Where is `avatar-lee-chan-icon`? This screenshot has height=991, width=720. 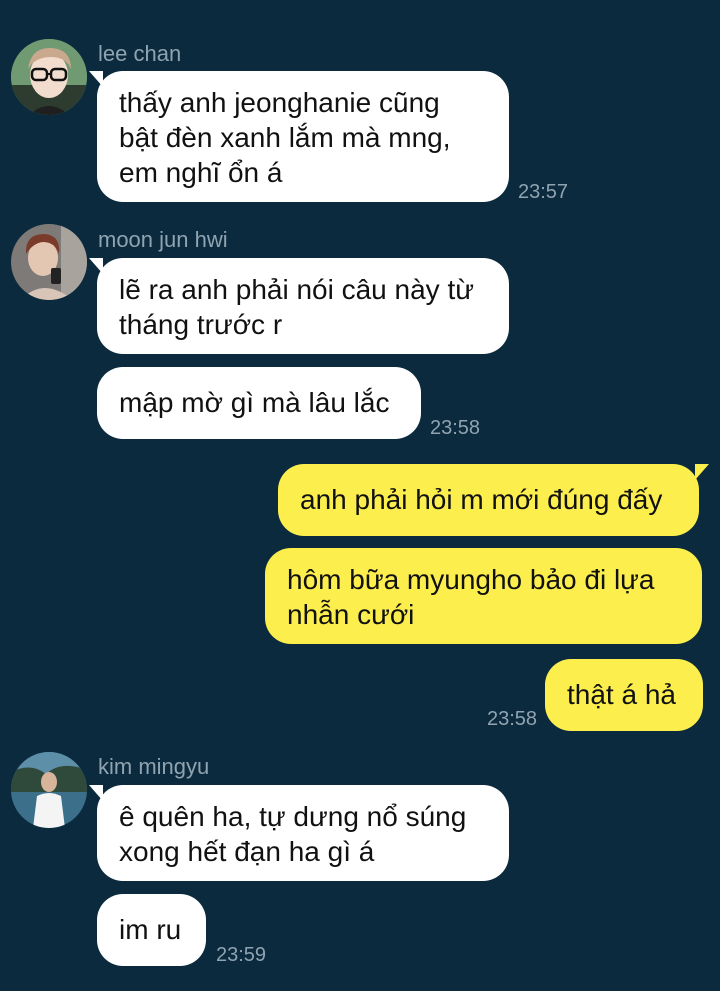
avatar-lee-chan-icon is located at coordinates (49, 77).